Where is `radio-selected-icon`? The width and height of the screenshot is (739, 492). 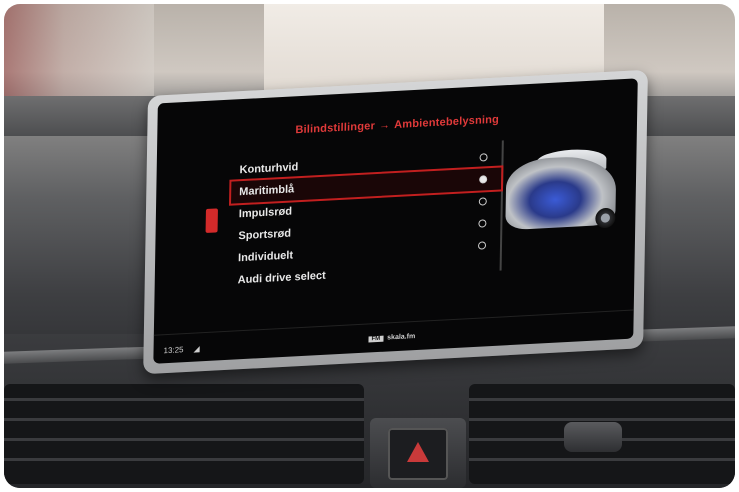 radio-selected-icon is located at coordinates (483, 179).